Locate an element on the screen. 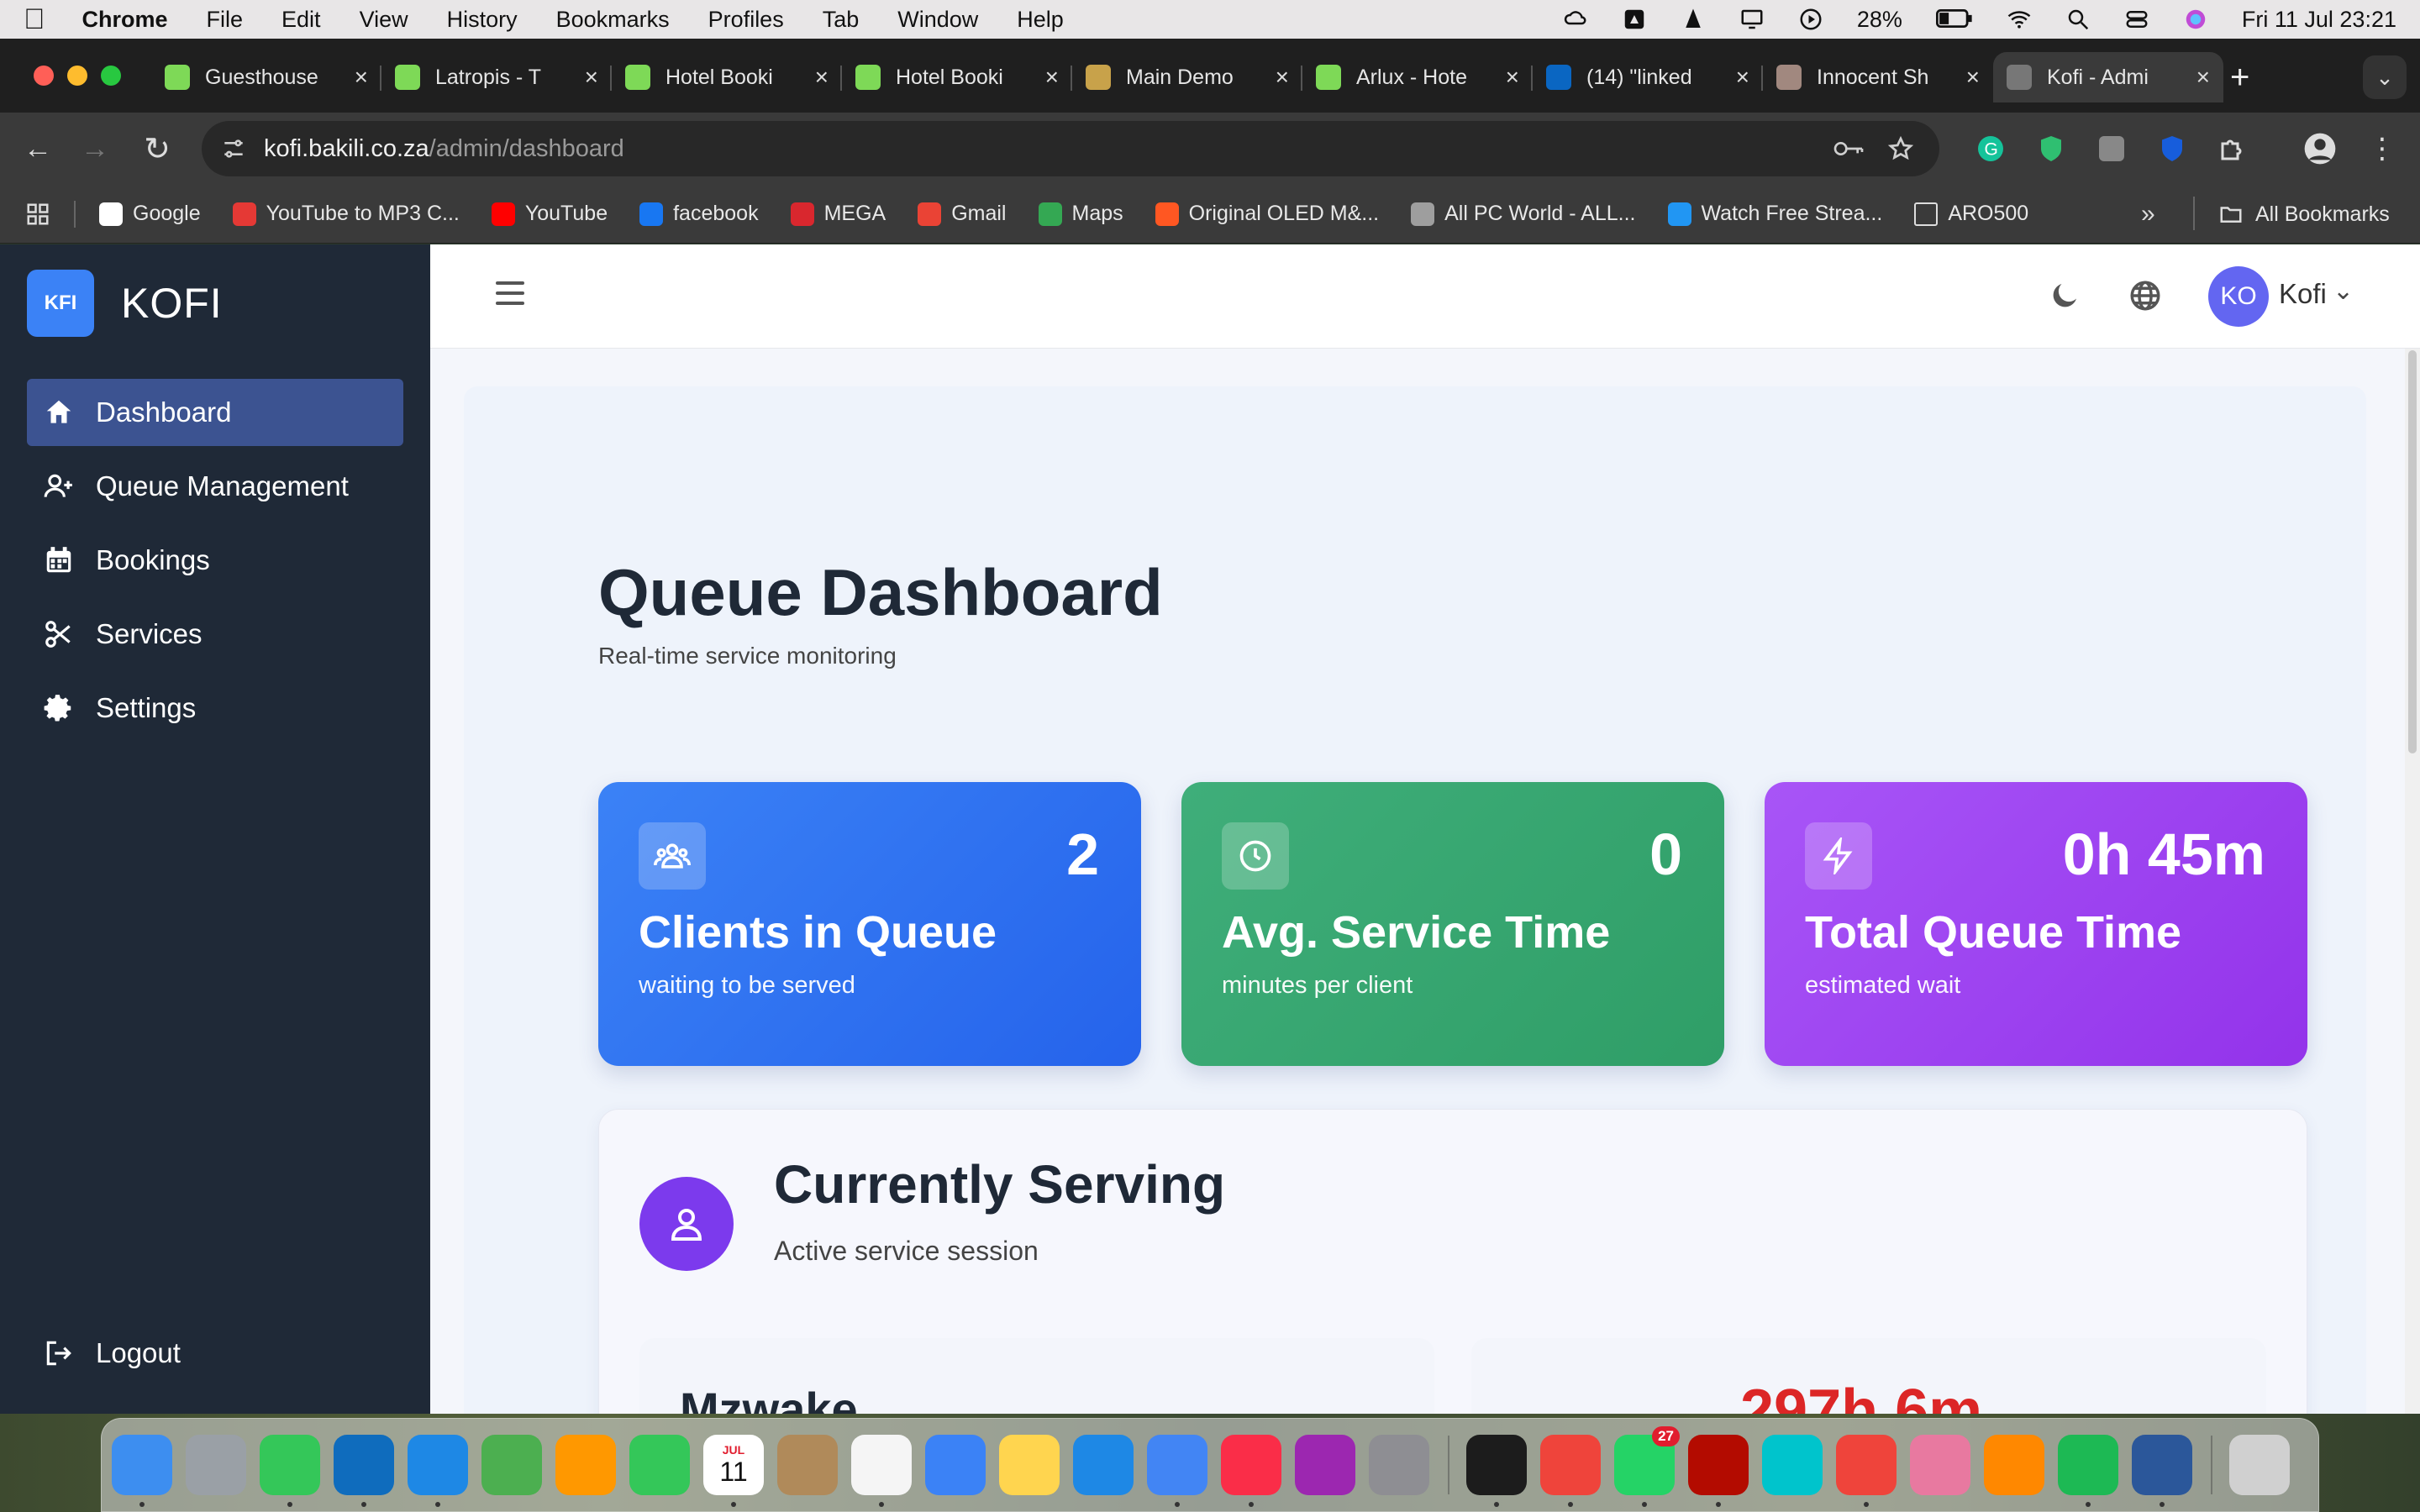 This screenshot has height=1512, width=2420. user-avatar: KO is located at coordinates (2238, 296).